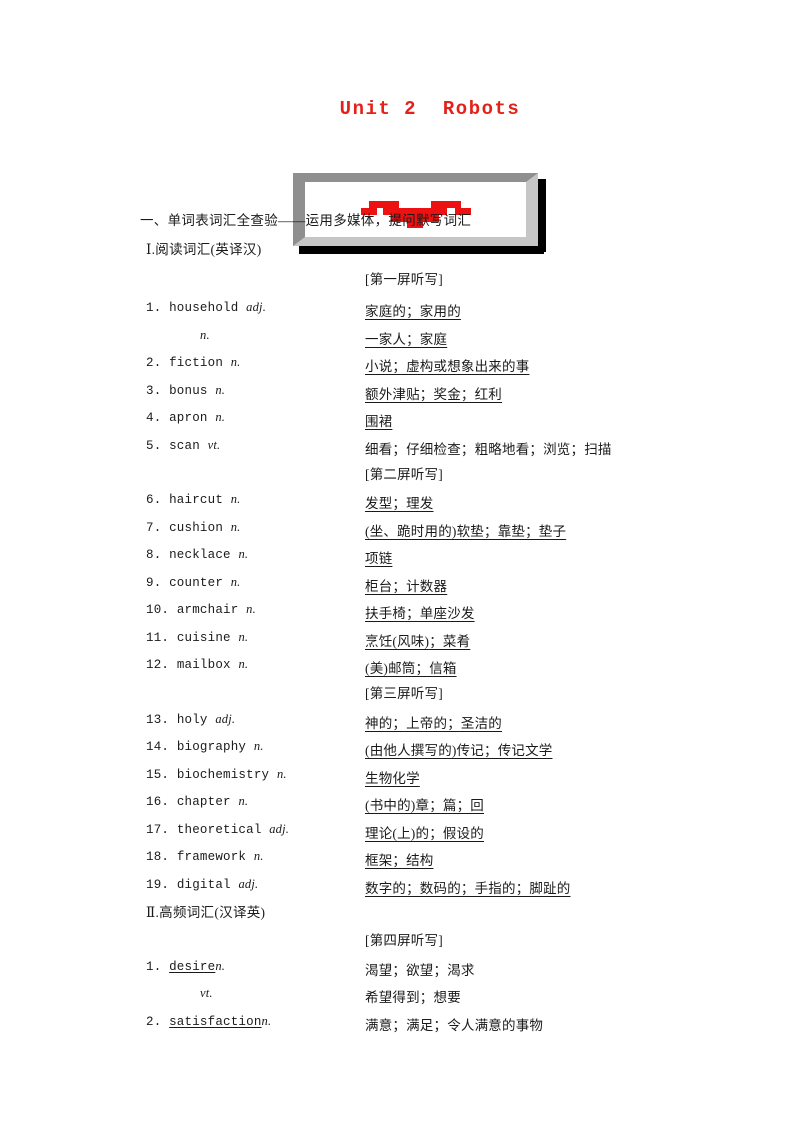 The image size is (800, 1132). I want to click on entry-word: necklace, so click(200, 555).